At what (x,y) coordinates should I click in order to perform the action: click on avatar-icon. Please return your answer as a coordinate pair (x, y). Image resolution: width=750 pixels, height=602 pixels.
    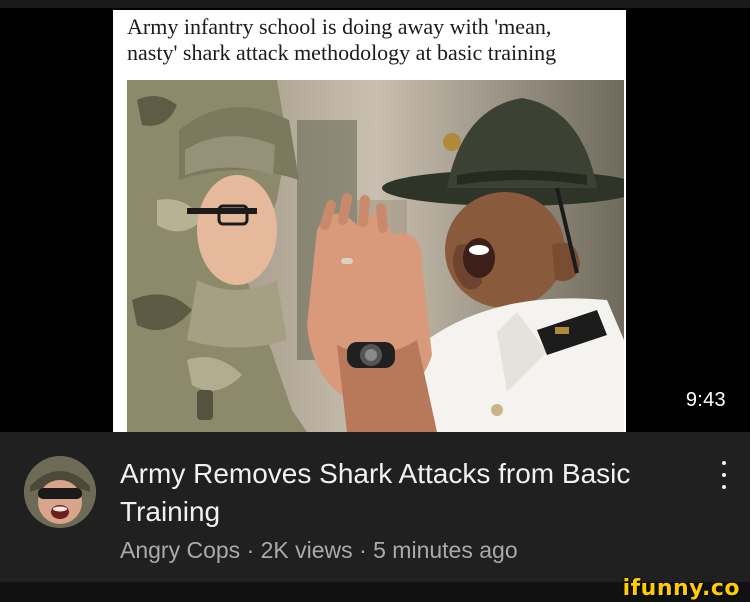
    Looking at the image, I should click on (60, 492).